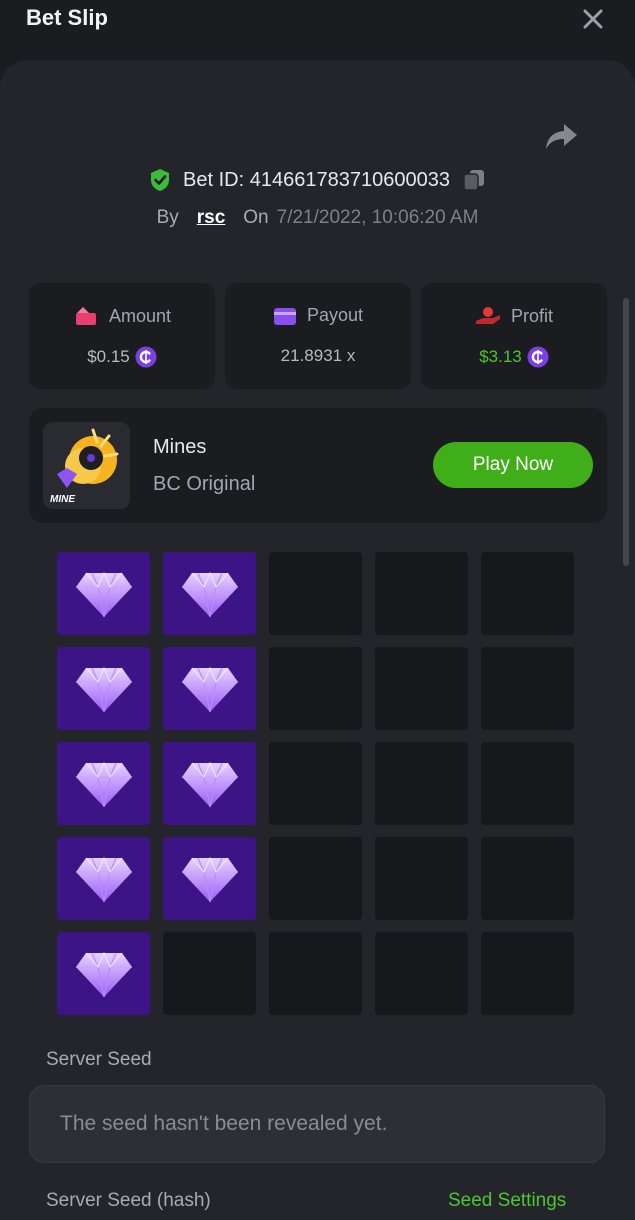 The height and width of the screenshot is (1220, 635). Describe the element at coordinates (593, 19) in the screenshot. I see `close-icon` at that location.